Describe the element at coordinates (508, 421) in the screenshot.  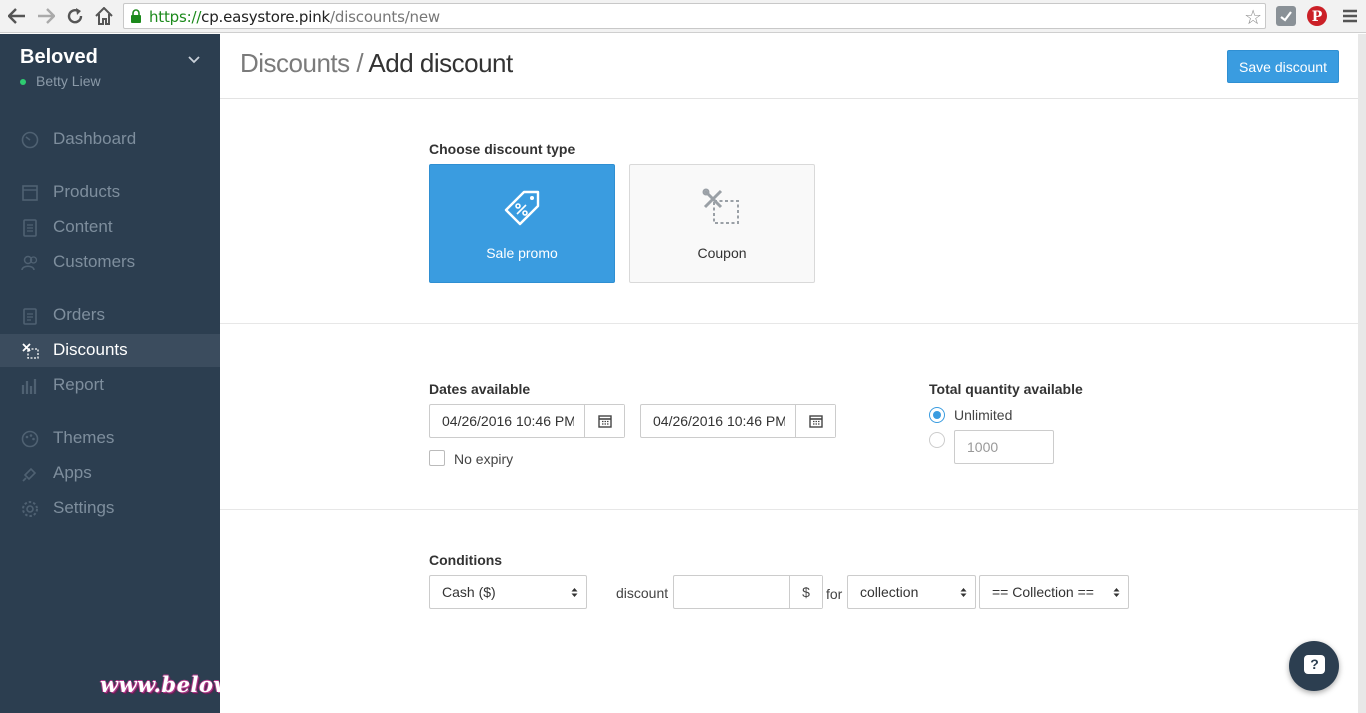
I see `start-date-value: 04/26/2016 10:46 PM` at that location.